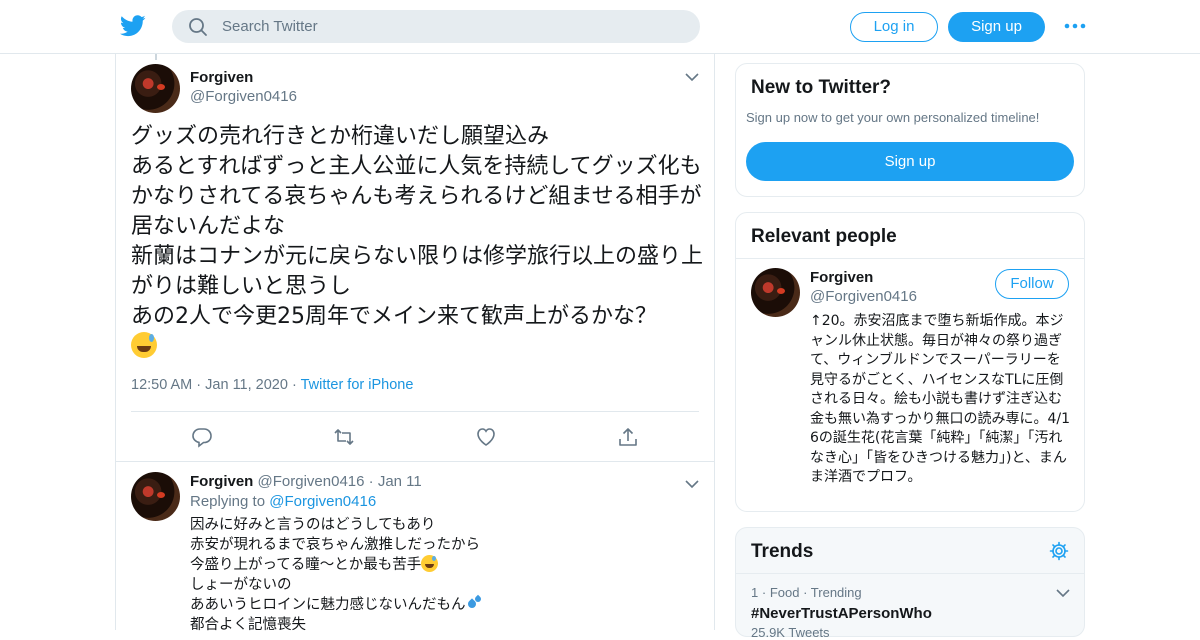 The width and height of the screenshot is (1200, 640). What do you see at coordinates (841, 613) in the screenshot?
I see `trend-name: #NeverTrustAPersonWho` at bounding box center [841, 613].